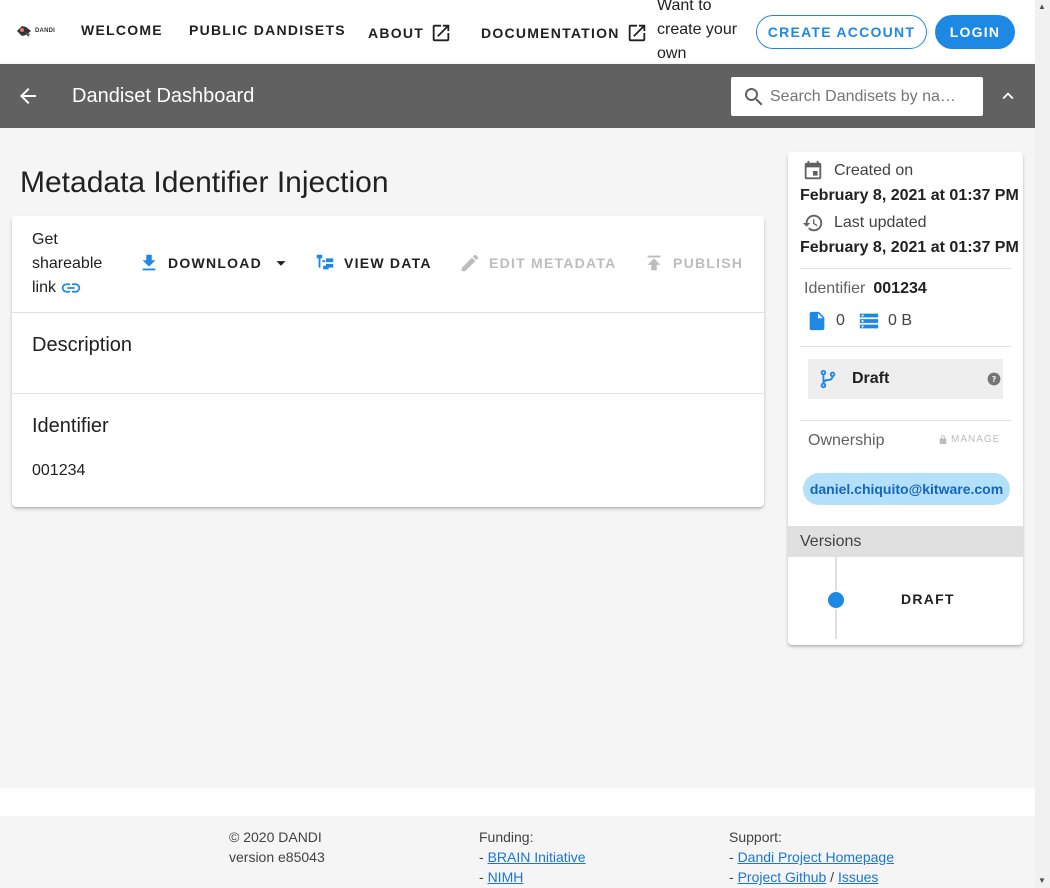 The height and width of the screenshot is (888, 1050). What do you see at coordinates (828, 379) in the screenshot?
I see `source-branch-icon` at bounding box center [828, 379].